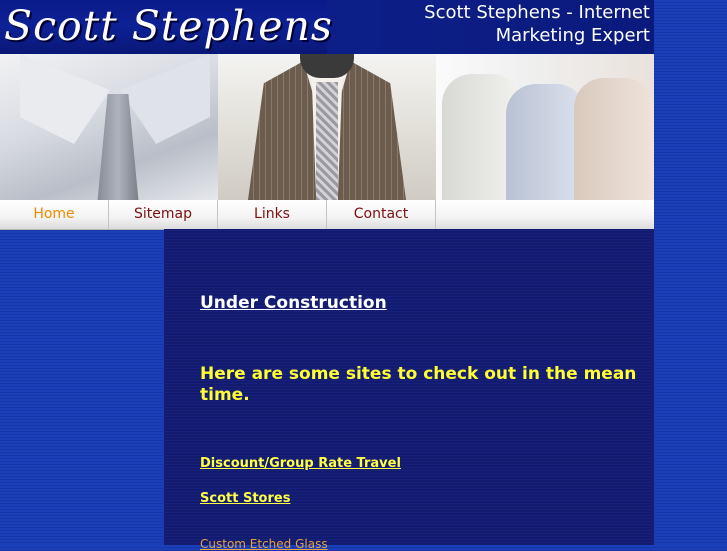 The height and width of the screenshot is (551, 727). I want to click on link-discount-travel: Discount/Group Rate Travel, so click(300, 463).